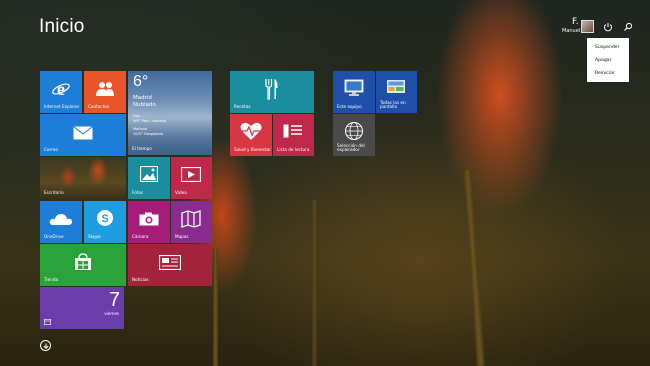 The image size is (650, 366). Describe the element at coordinates (140, 280) in the screenshot. I see `tile-label: Noticias` at that location.